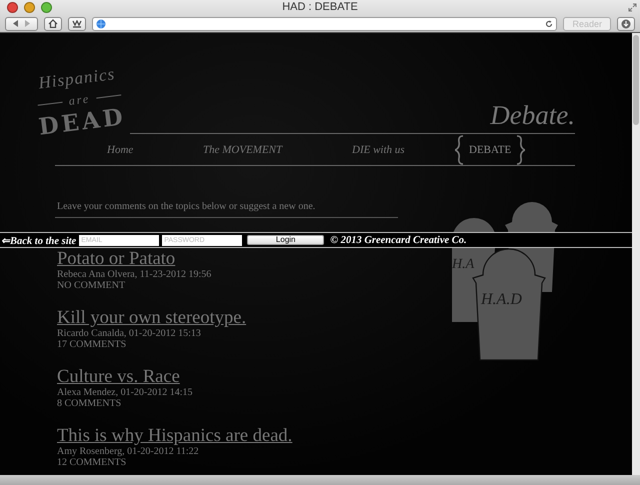  Describe the element at coordinates (325, 23) in the screenshot. I see `address-field` at that location.